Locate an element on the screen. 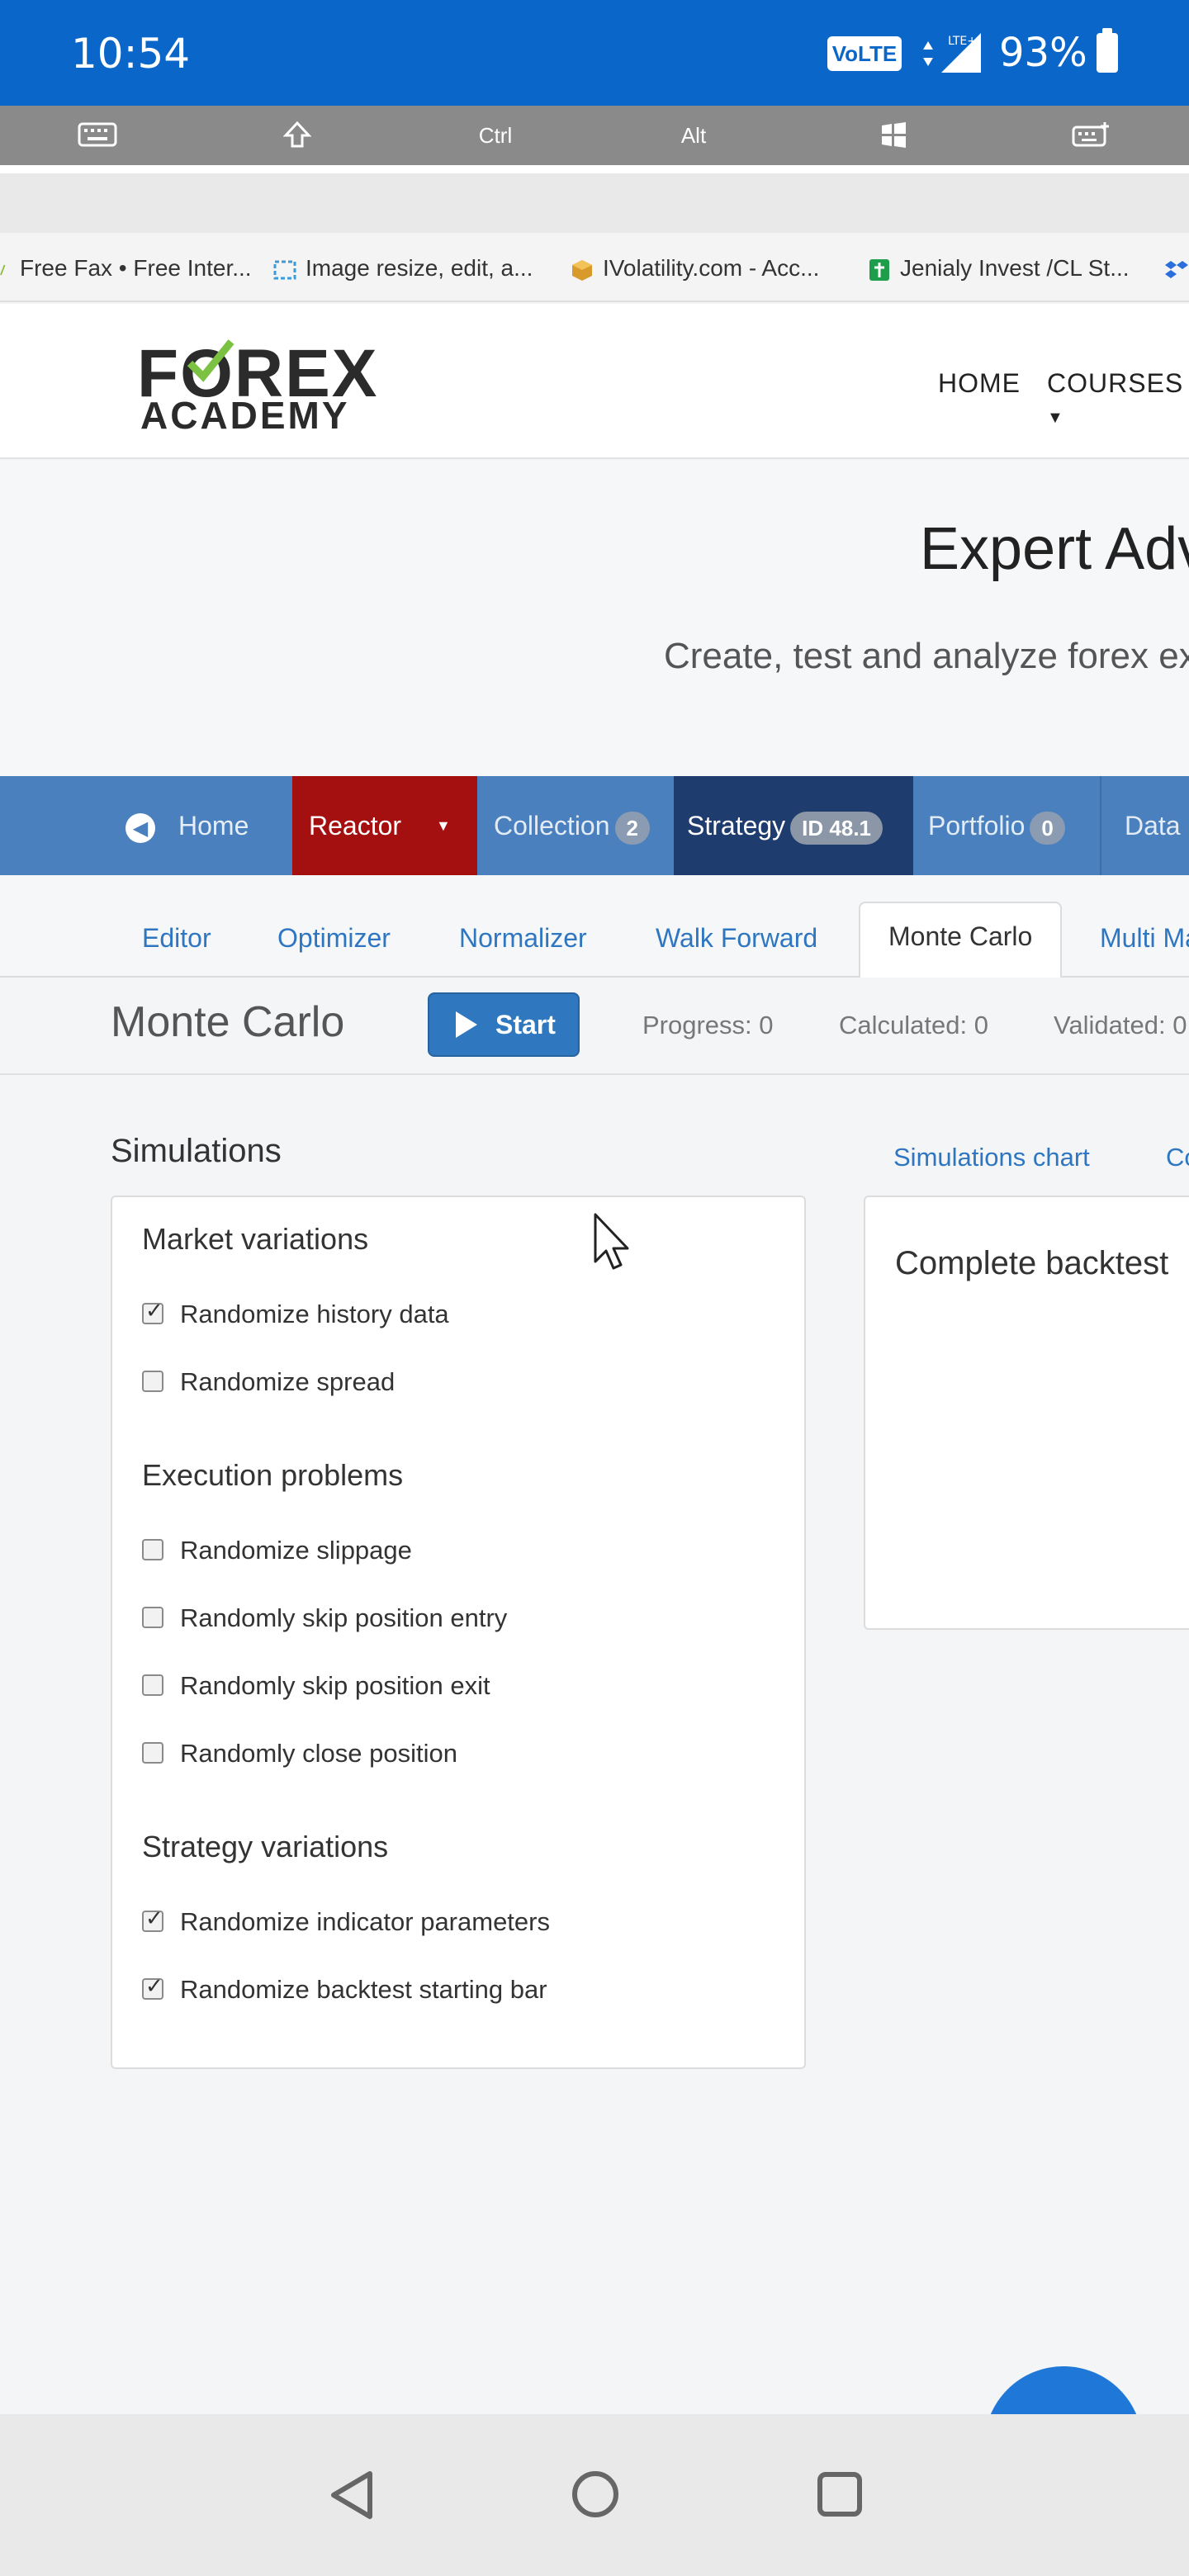 The width and height of the screenshot is (1189, 2576). forex-academy-logo: FOREX ACADEMY is located at coordinates (261, 388).